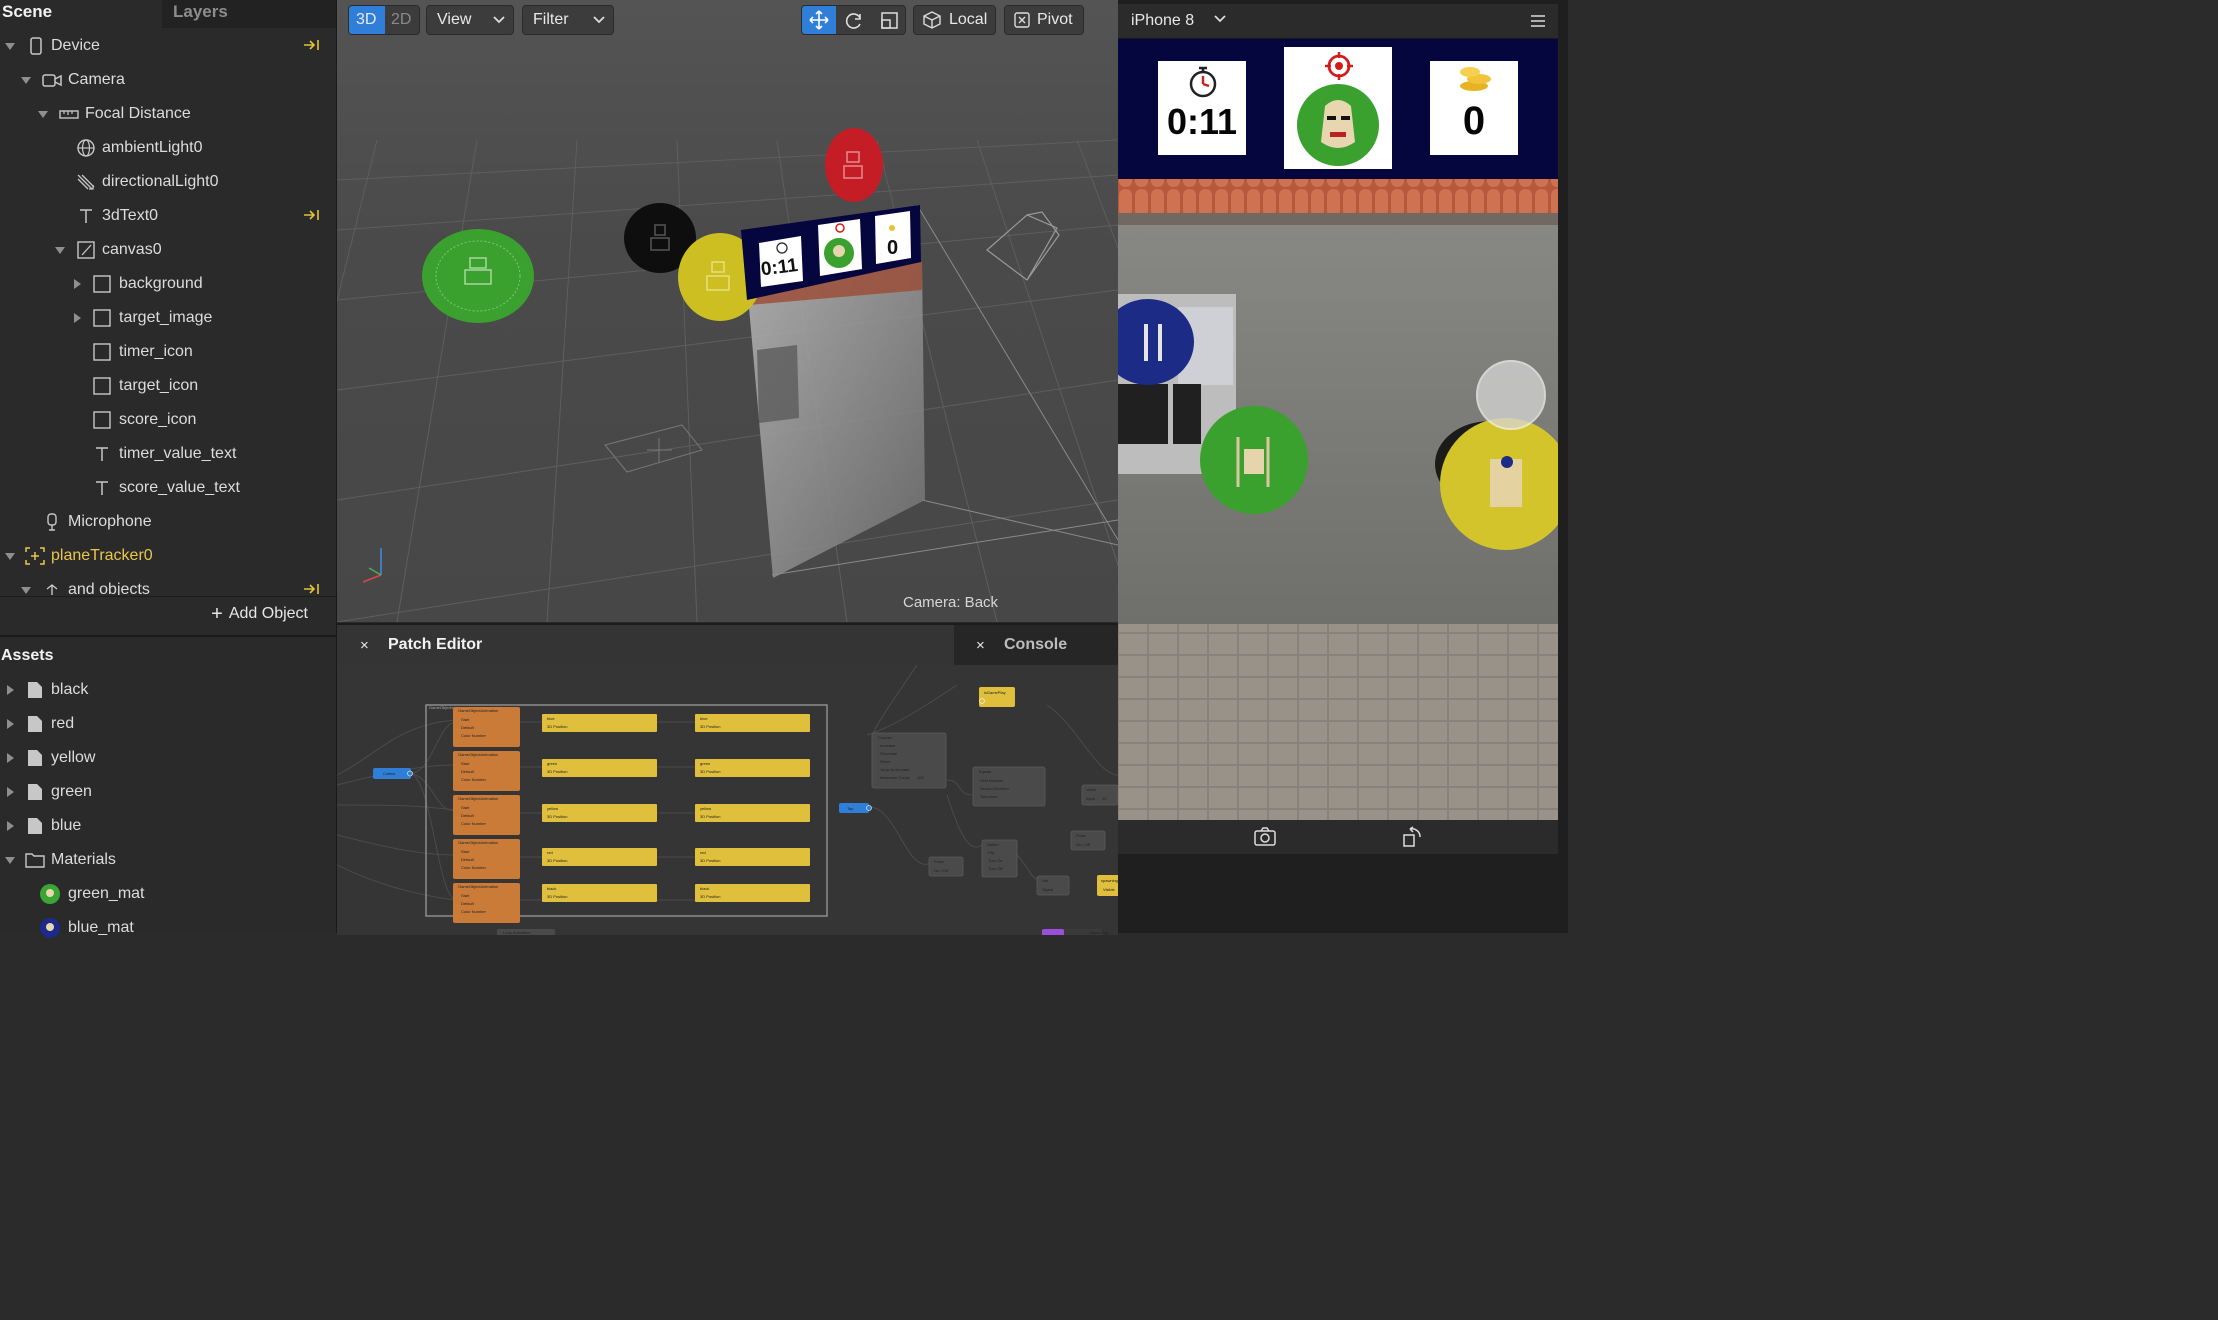 This screenshot has width=2218, height=1320. Describe the element at coordinates (997, 697) in the screenshot. I see `patch-node-is-game-play: isGamePlay` at that location.